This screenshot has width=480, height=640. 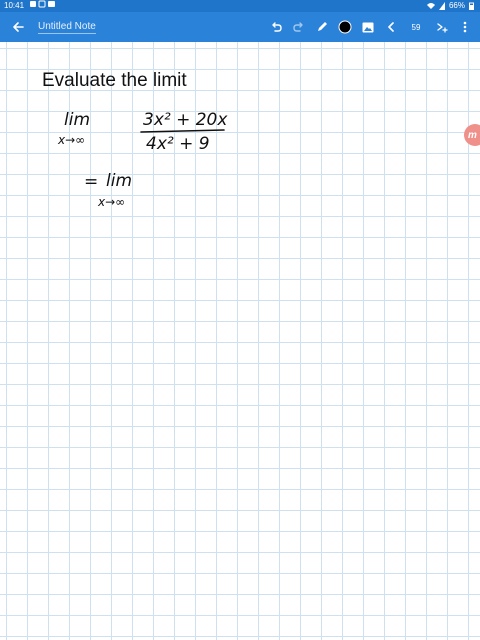 I want to click on note-heading: Evaluate the limit, so click(x=114, y=80).